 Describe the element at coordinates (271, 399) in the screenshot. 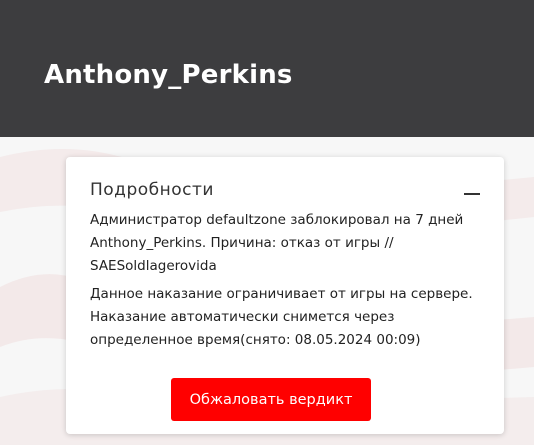

I see `appeal-verdict-button: Обжаловать вердикт` at that location.